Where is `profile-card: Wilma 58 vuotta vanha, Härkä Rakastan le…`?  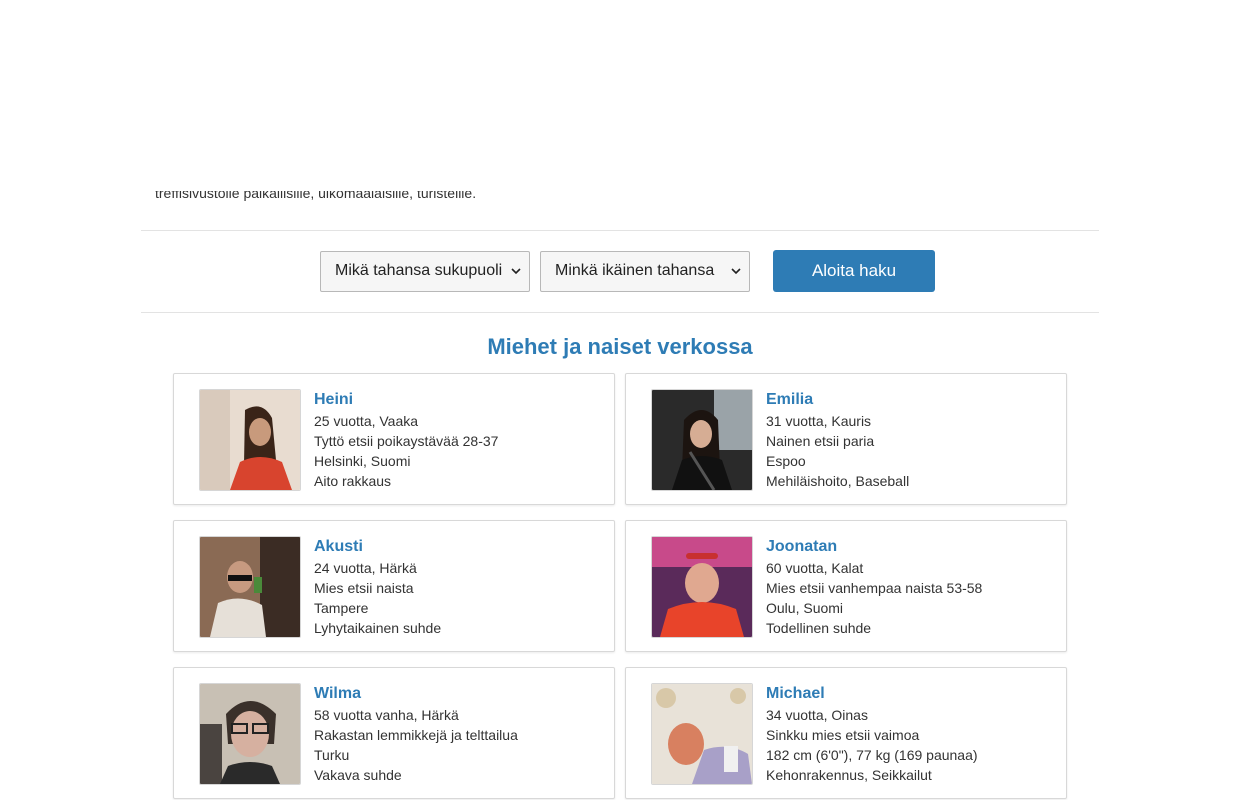
profile-card: Wilma 58 vuotta vanha, Härkä Rakastan le… is located at coordinates (394, 733).